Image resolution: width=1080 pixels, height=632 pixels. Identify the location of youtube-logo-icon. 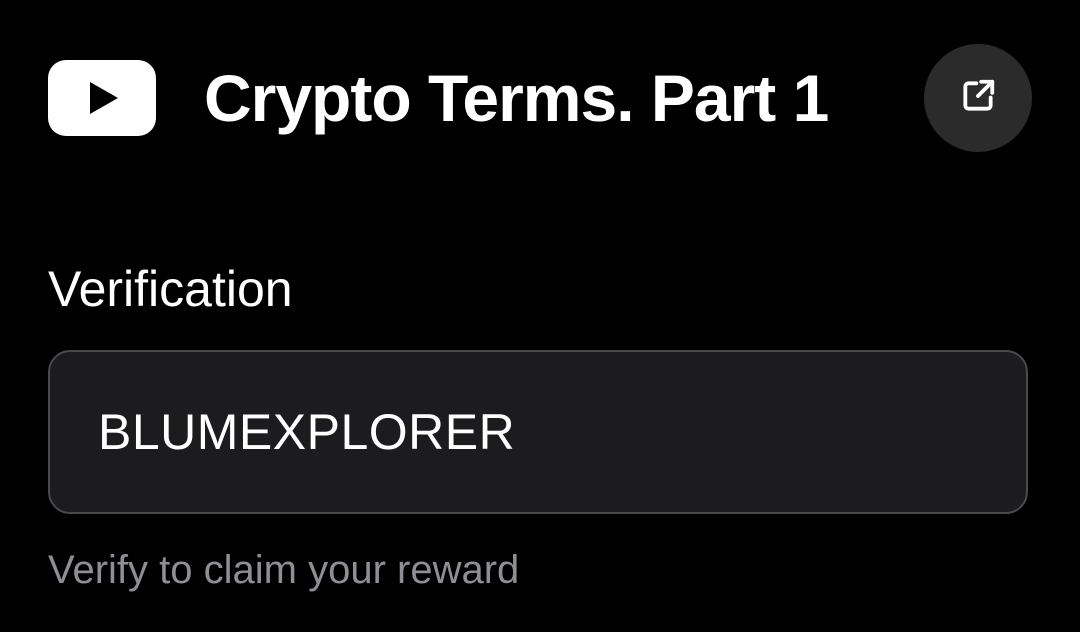
(102, 98).